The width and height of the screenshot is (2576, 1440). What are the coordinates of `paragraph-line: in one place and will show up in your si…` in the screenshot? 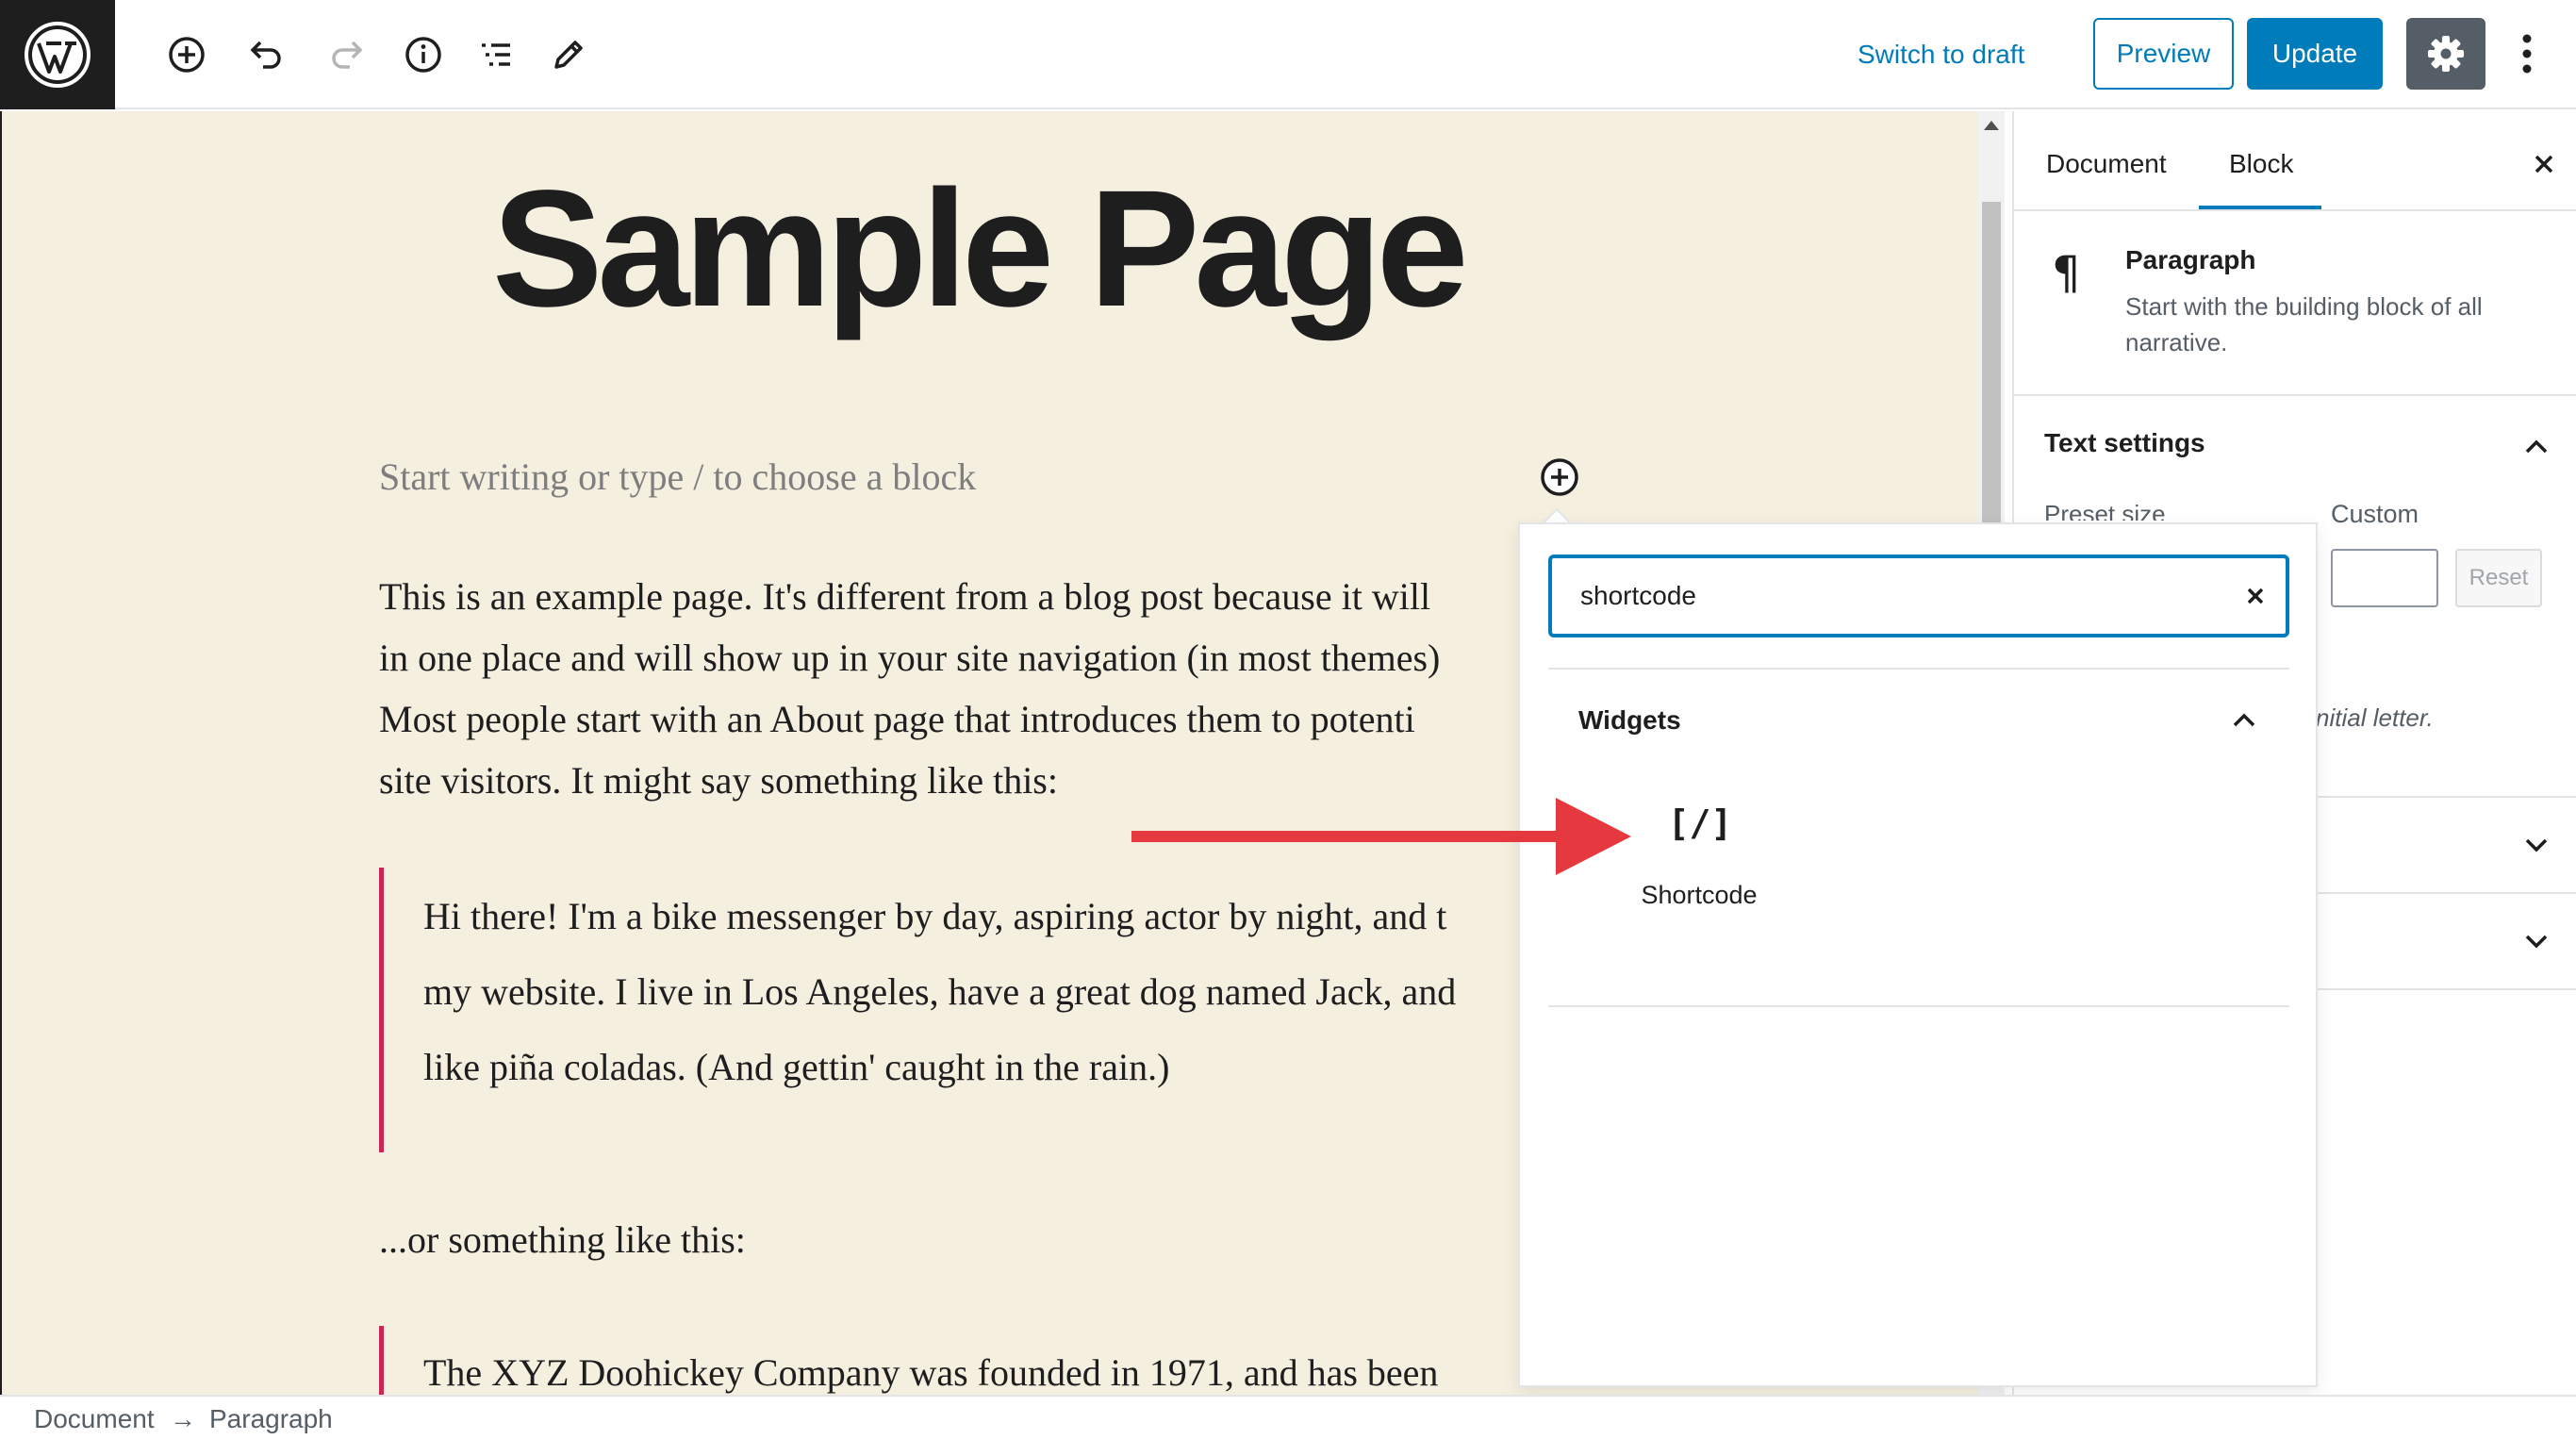 It's located at (909, 657).